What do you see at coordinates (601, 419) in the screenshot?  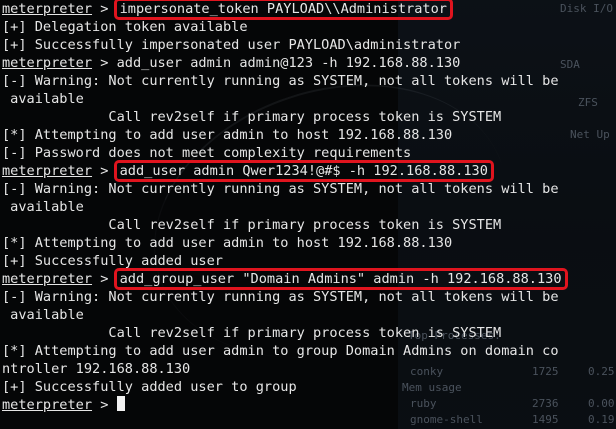 I see `conky-label: 0.19` at bounding box center [601, 419].